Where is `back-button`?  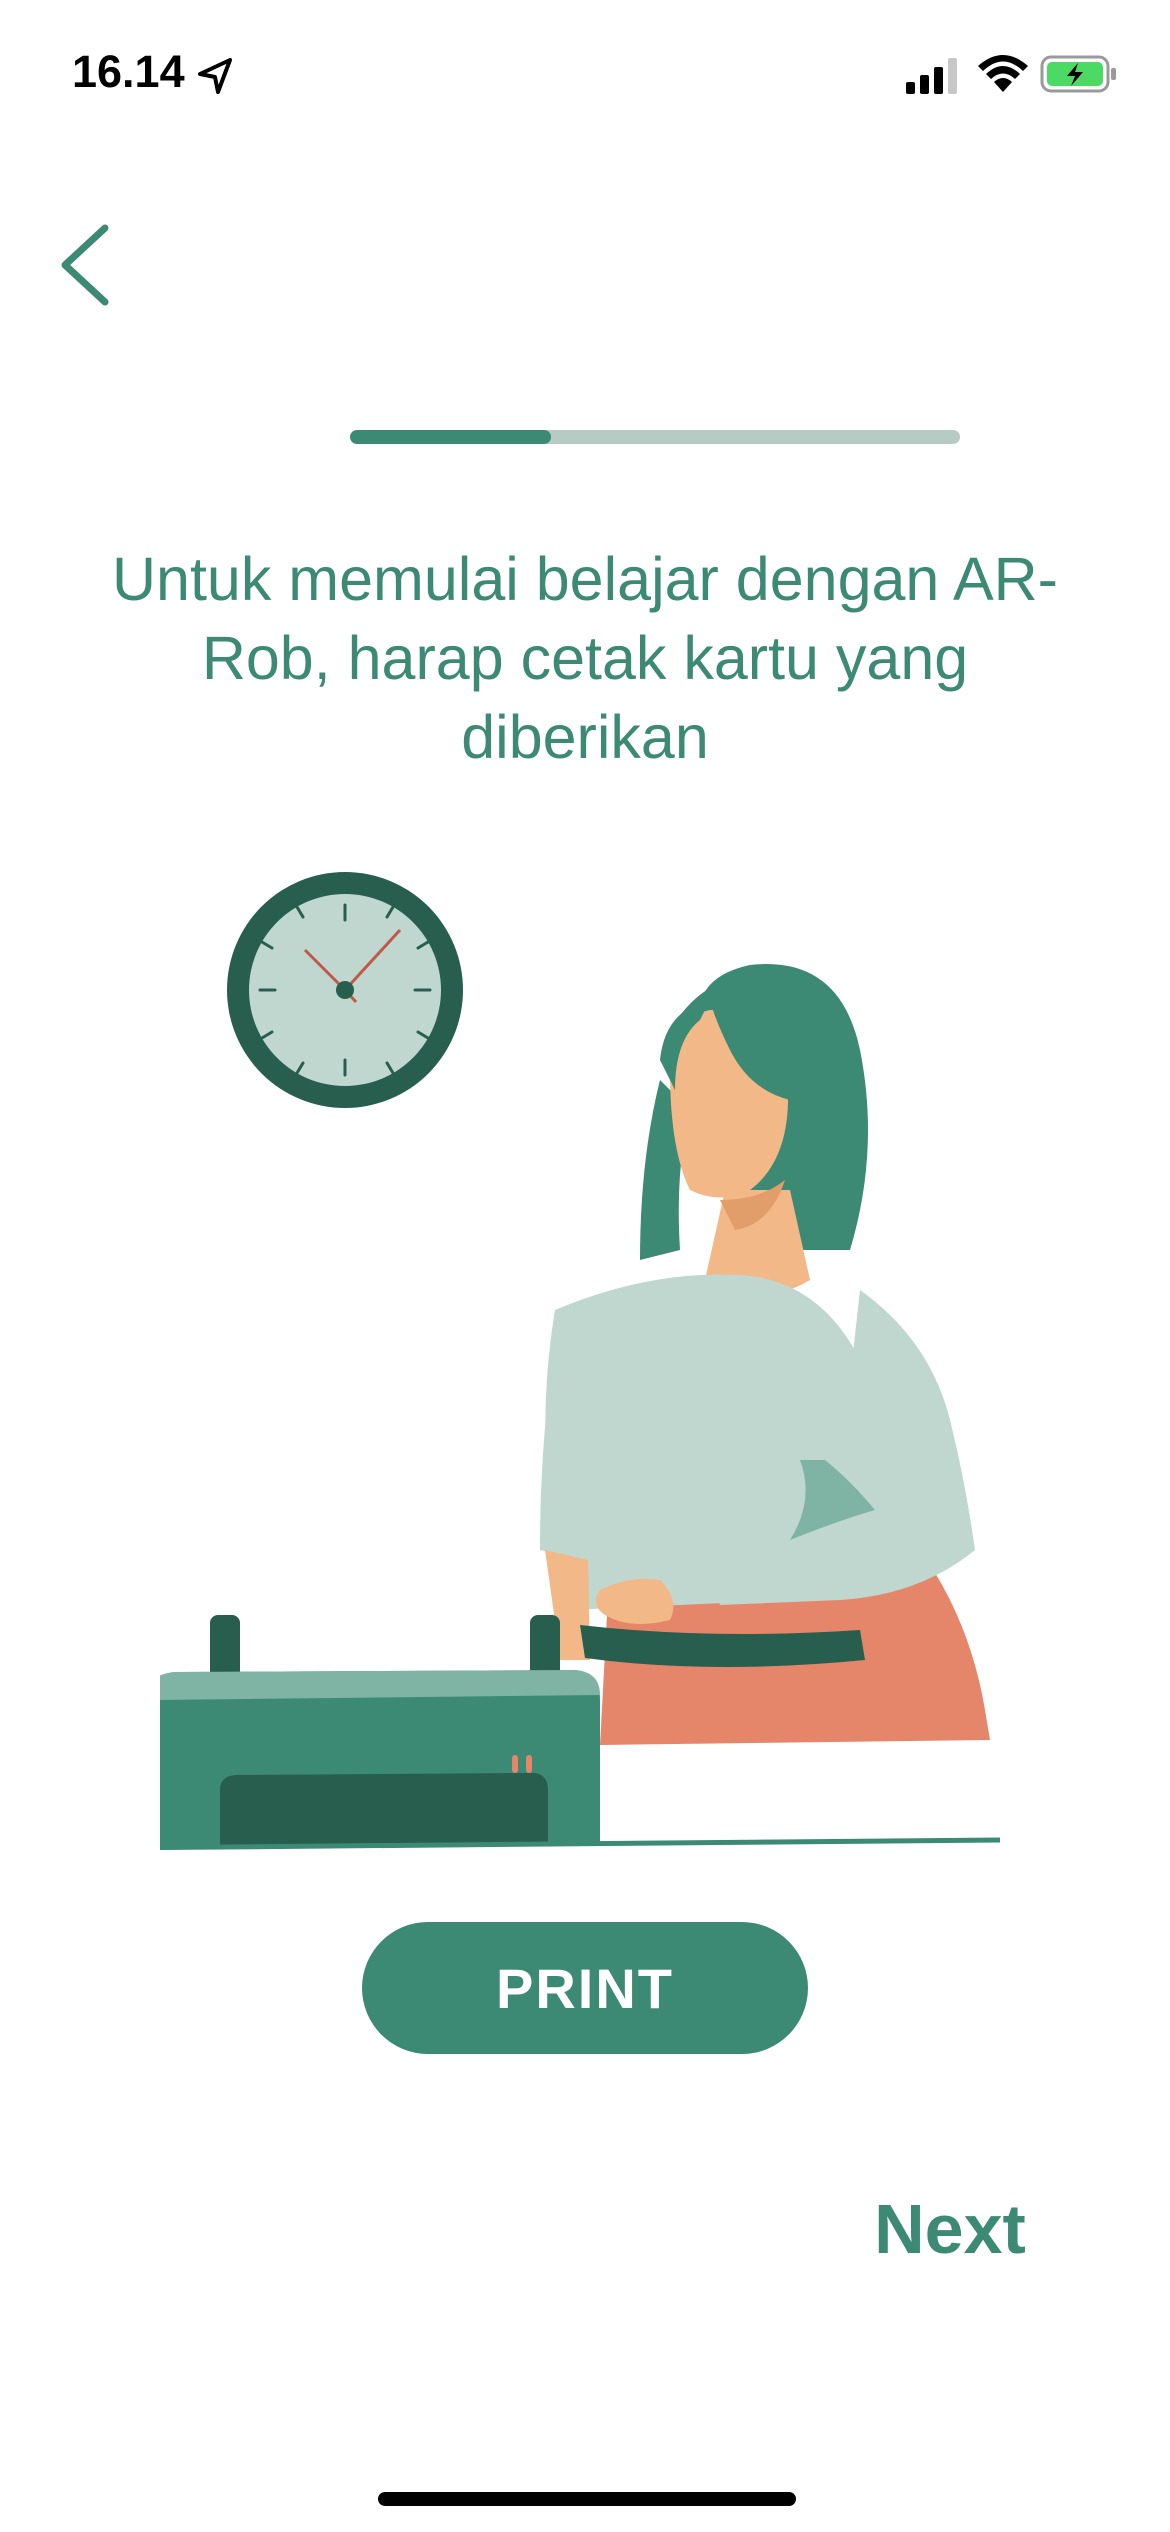
back-button is located at coordinates (85, 265).